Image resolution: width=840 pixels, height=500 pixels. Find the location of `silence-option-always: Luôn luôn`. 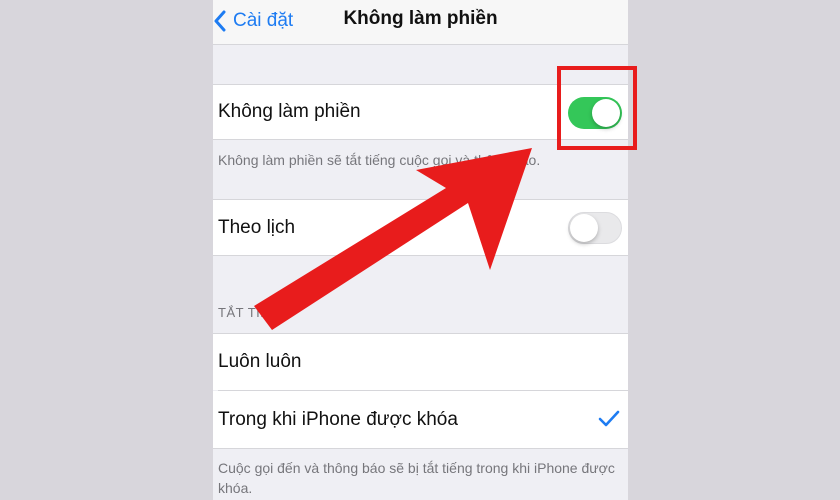

silence-option-always: Luôn luôn is located at coordinates (420, 361).